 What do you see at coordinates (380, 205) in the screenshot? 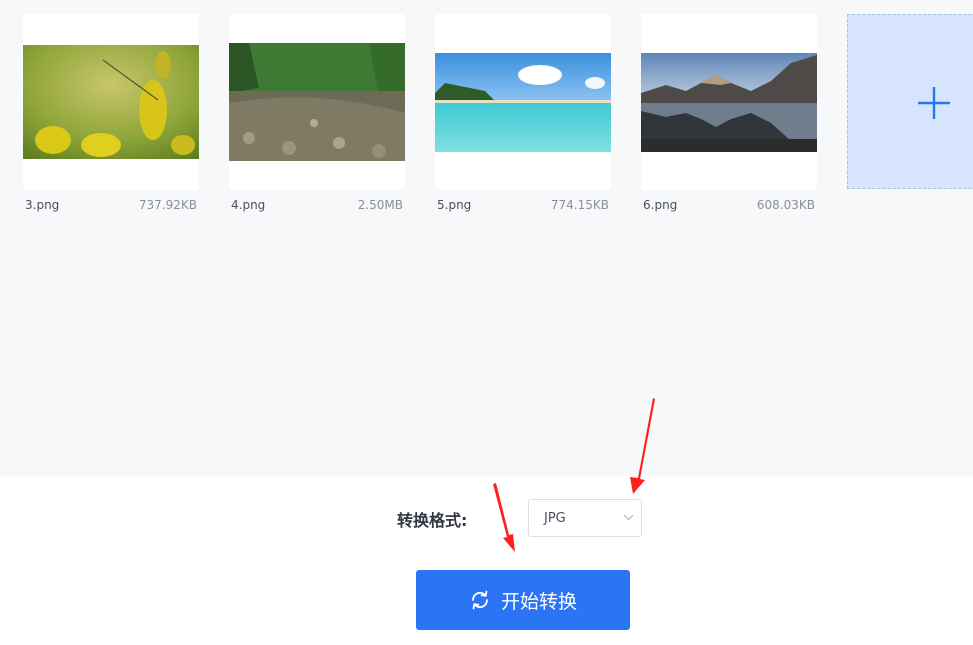
I see `file-size: 2.50MB` at bounding box center [380, 205].